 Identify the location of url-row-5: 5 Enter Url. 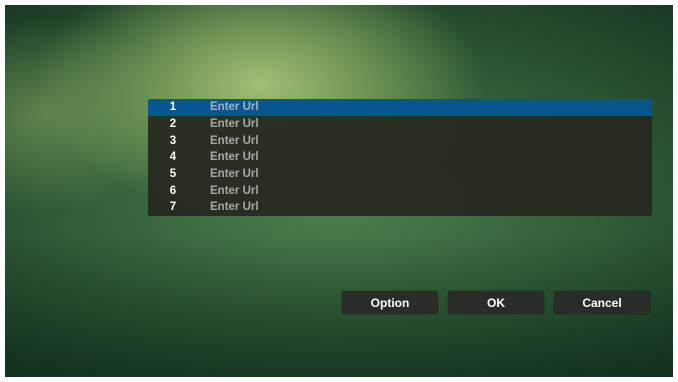
(400, 174).